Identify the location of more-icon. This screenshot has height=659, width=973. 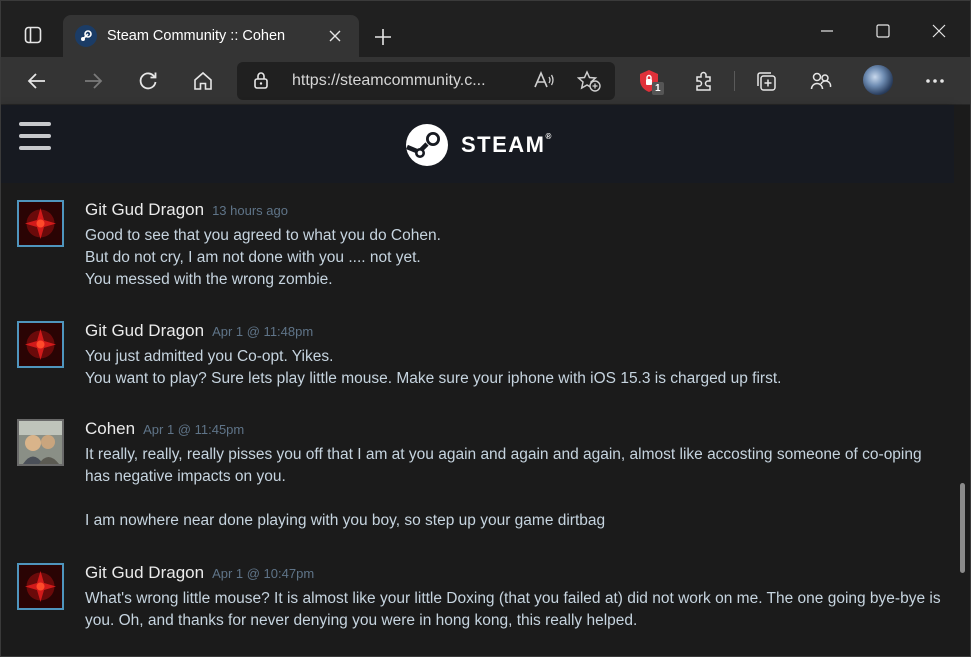
(935, 81).